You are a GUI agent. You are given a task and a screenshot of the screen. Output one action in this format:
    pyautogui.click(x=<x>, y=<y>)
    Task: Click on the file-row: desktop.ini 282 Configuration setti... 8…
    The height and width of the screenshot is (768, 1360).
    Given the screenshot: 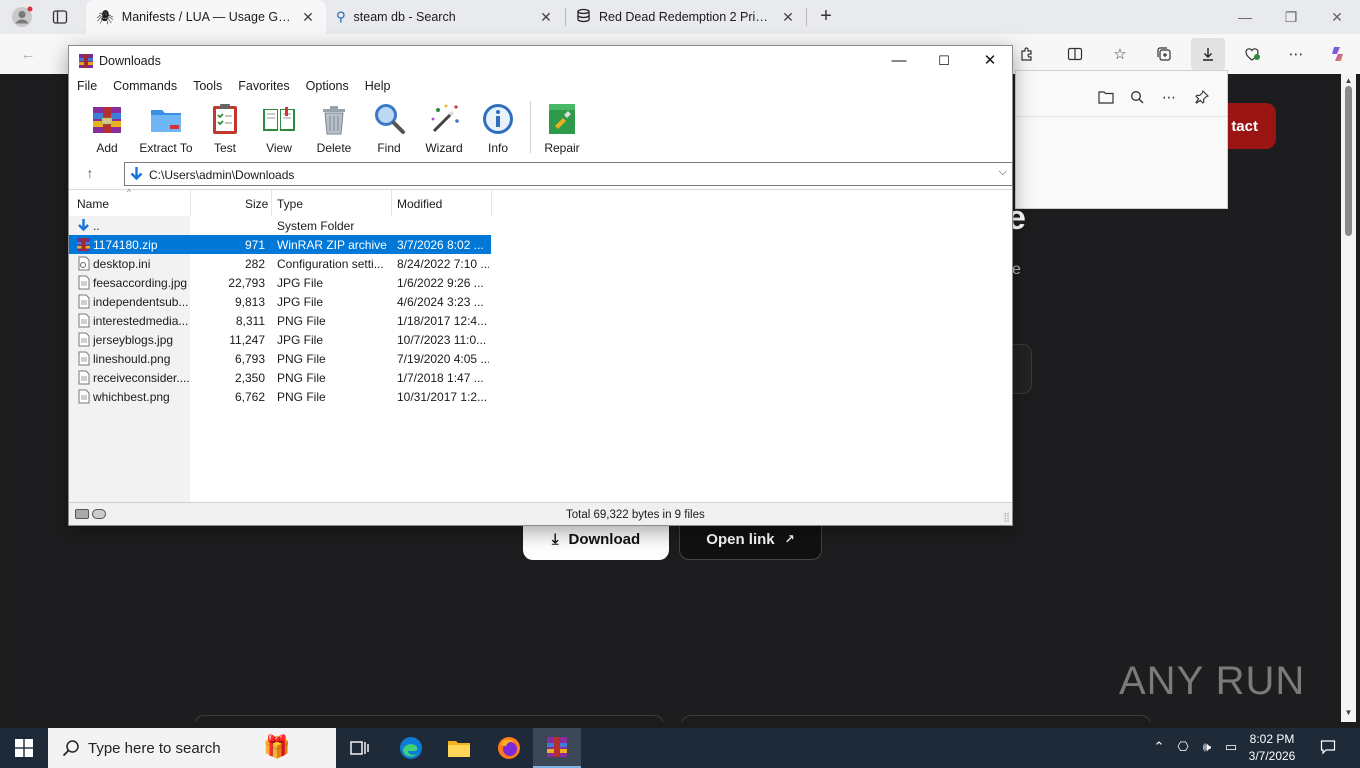 What is the action you would take?
    pyautogui.click(x=280, y=263)
    